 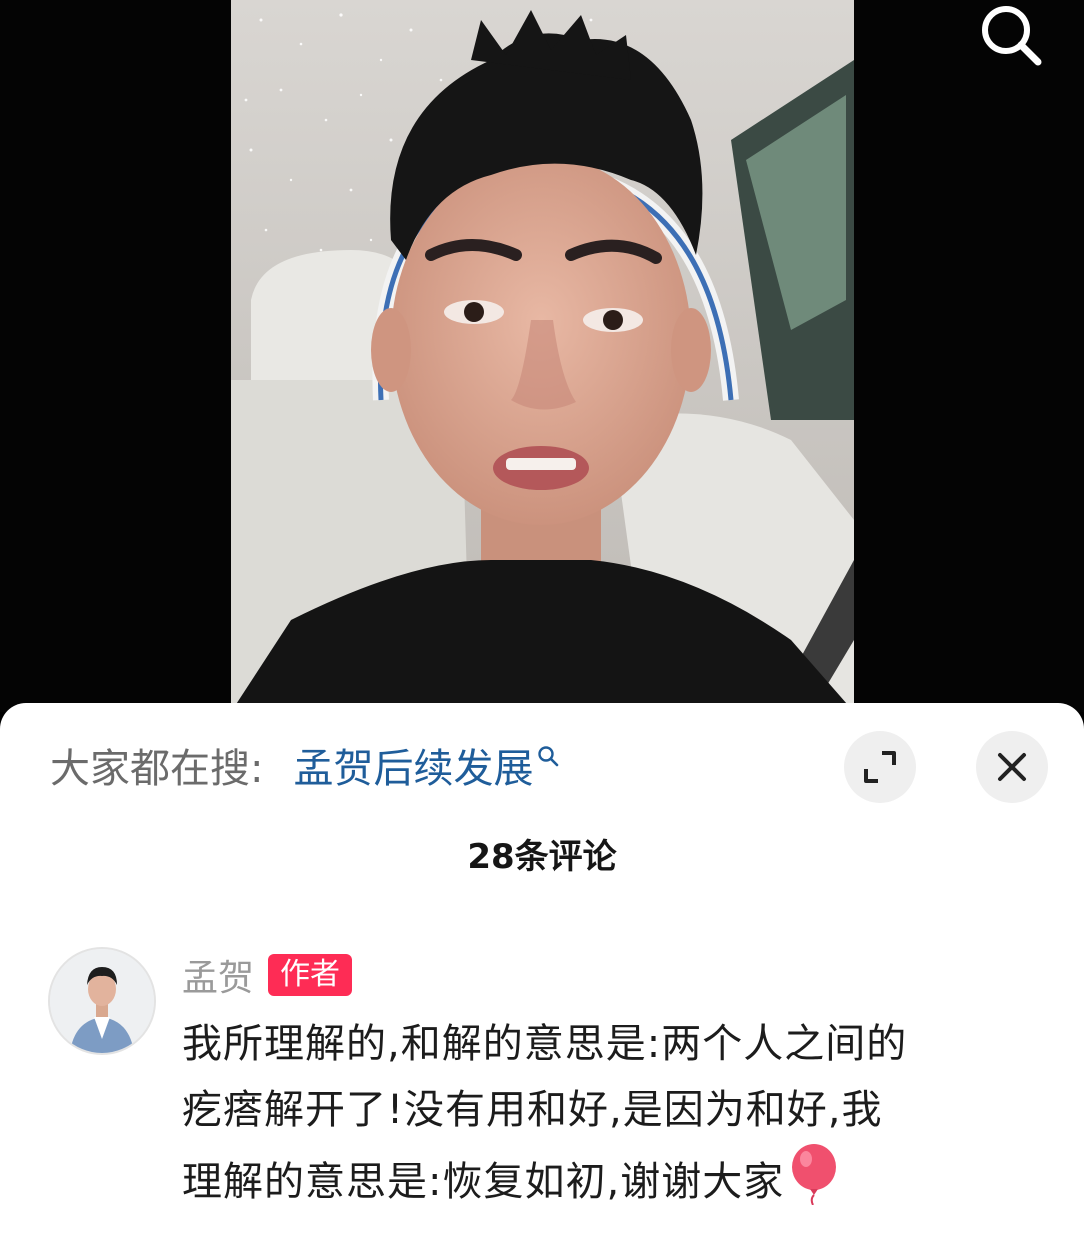 I want to click on search-icon, so click(x=1012, y=36).